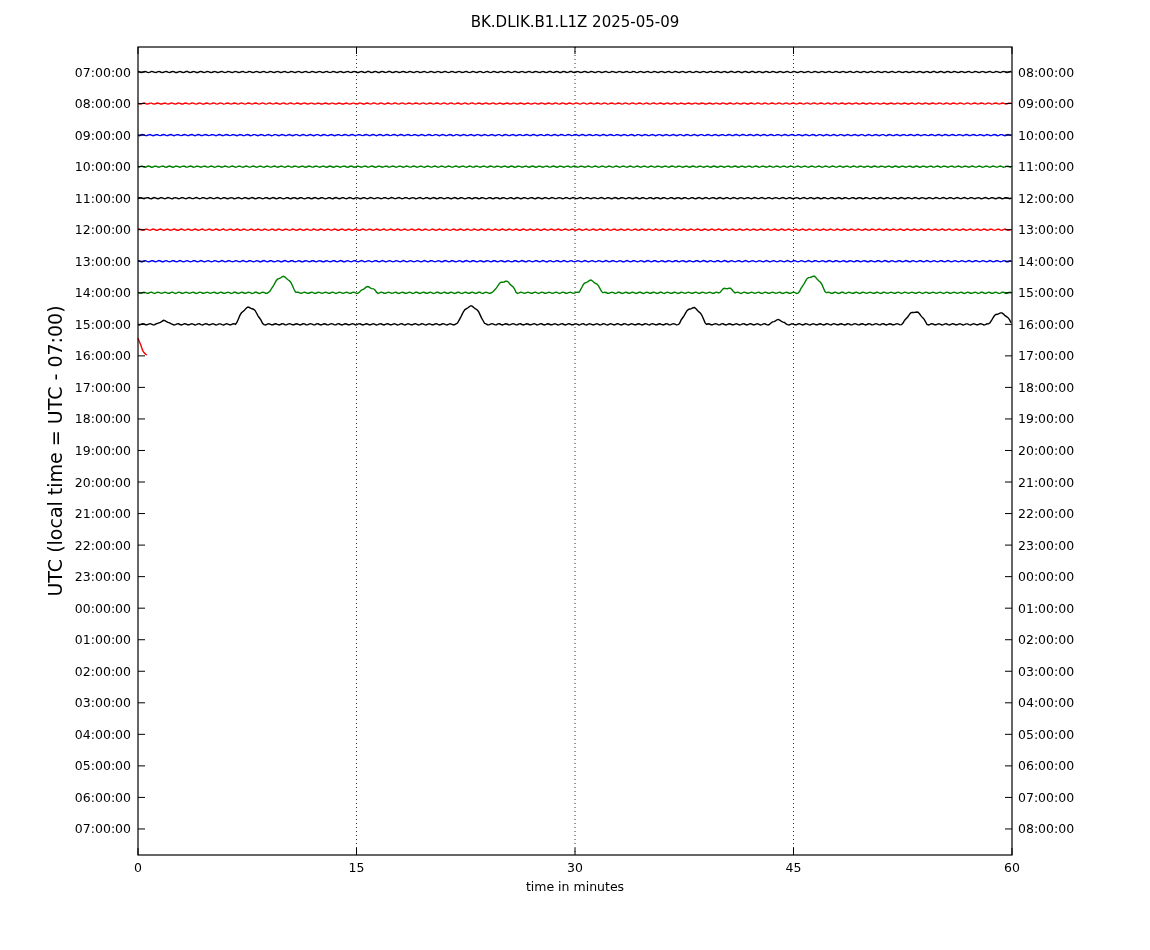 This screenshot has width=1150, height=950. What do you see at coordinates (1012, 867) in the screenshot?
I see `axis-tick-label: 60` at bounding box center [1012, 867].